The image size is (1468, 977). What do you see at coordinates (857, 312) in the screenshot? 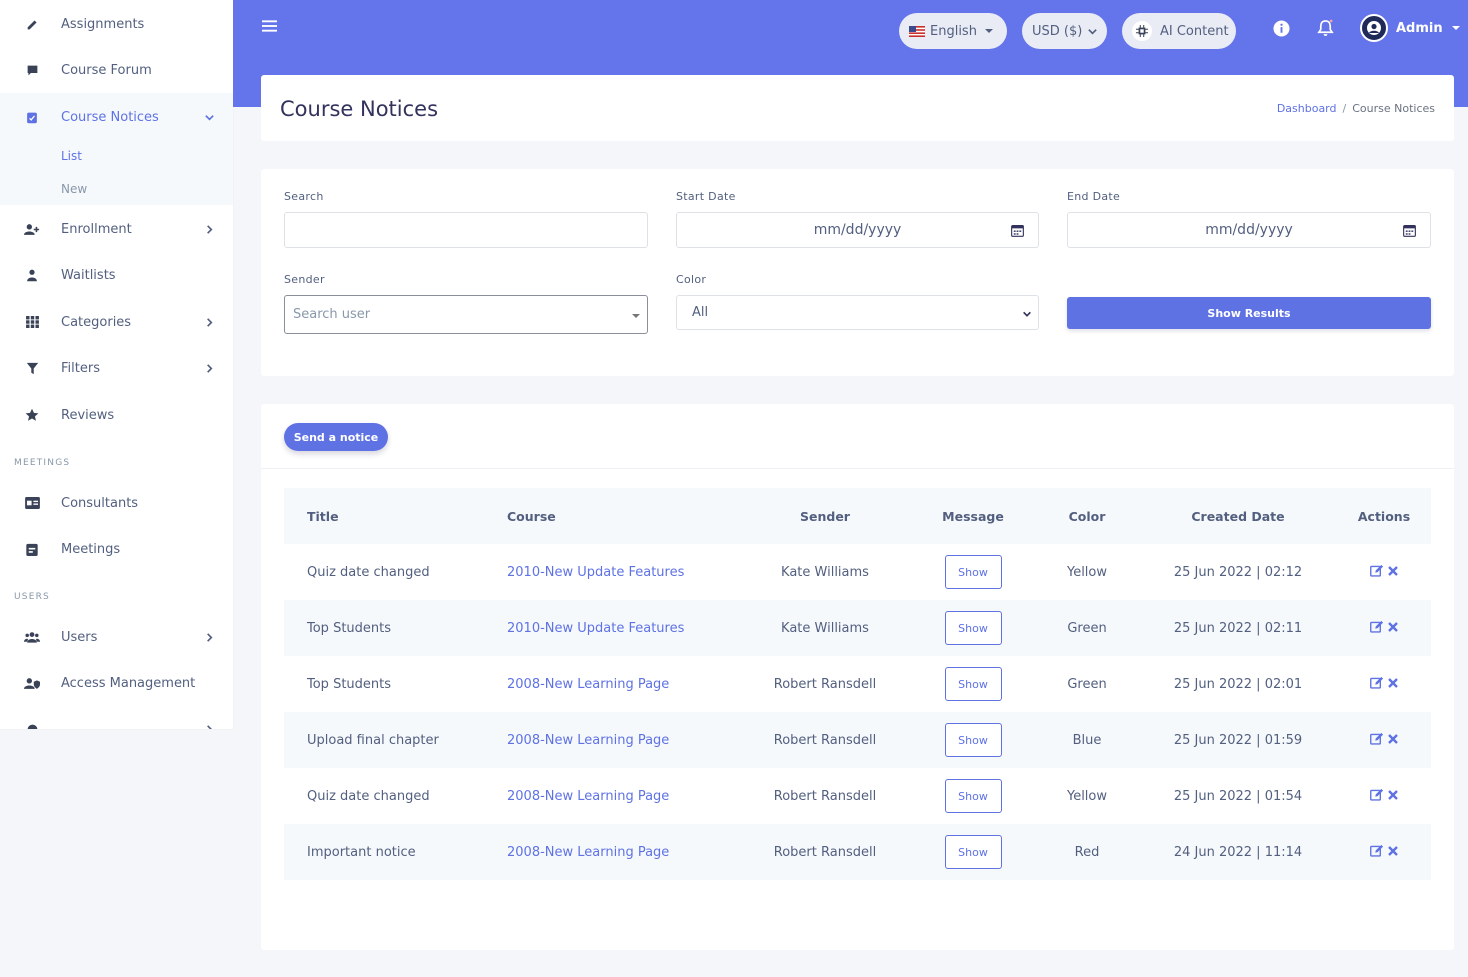
I see `color-select: All` at bounding box center [857, 312].